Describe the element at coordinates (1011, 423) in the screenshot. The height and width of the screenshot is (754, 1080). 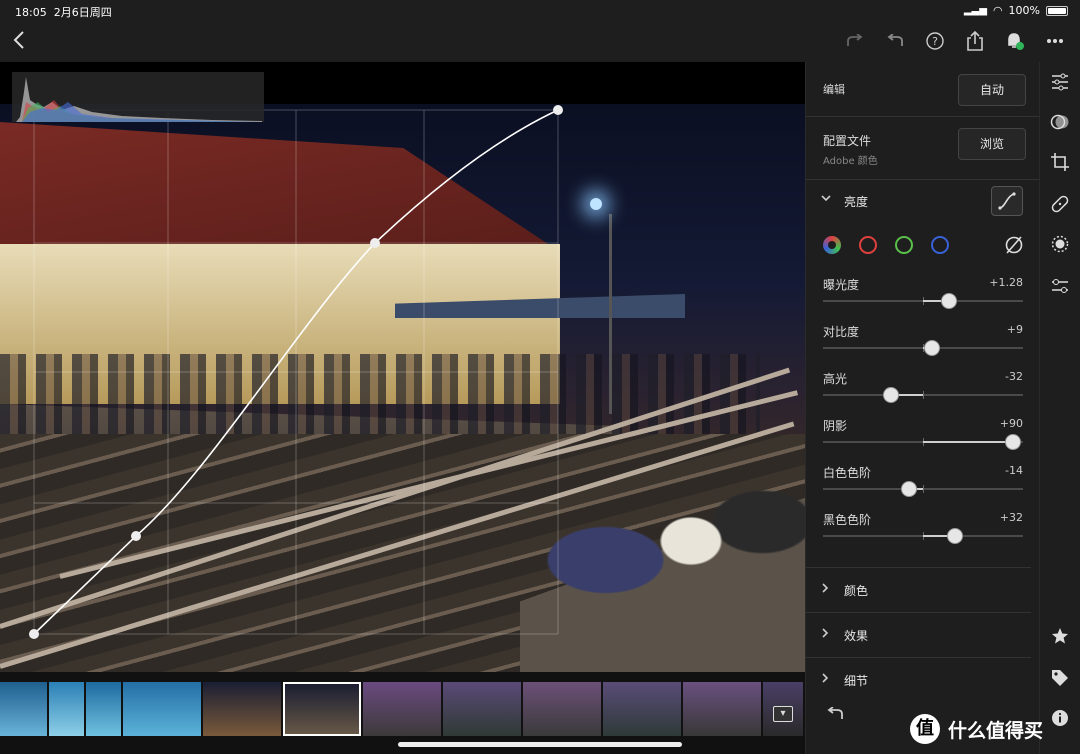
I see `slider-value: +90` at that location.